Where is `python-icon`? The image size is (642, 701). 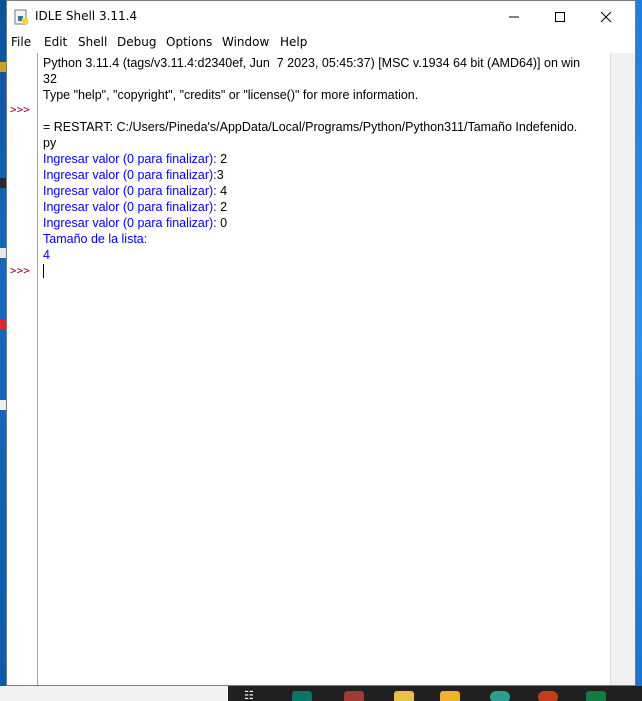 python-icon is located at coordinates (404, 696).